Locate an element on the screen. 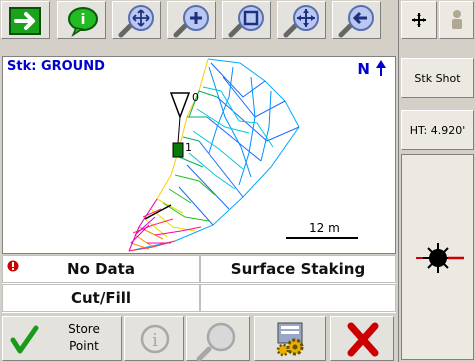 The image size is (475, 362). inspect-button is located at coordinates (218, 339).